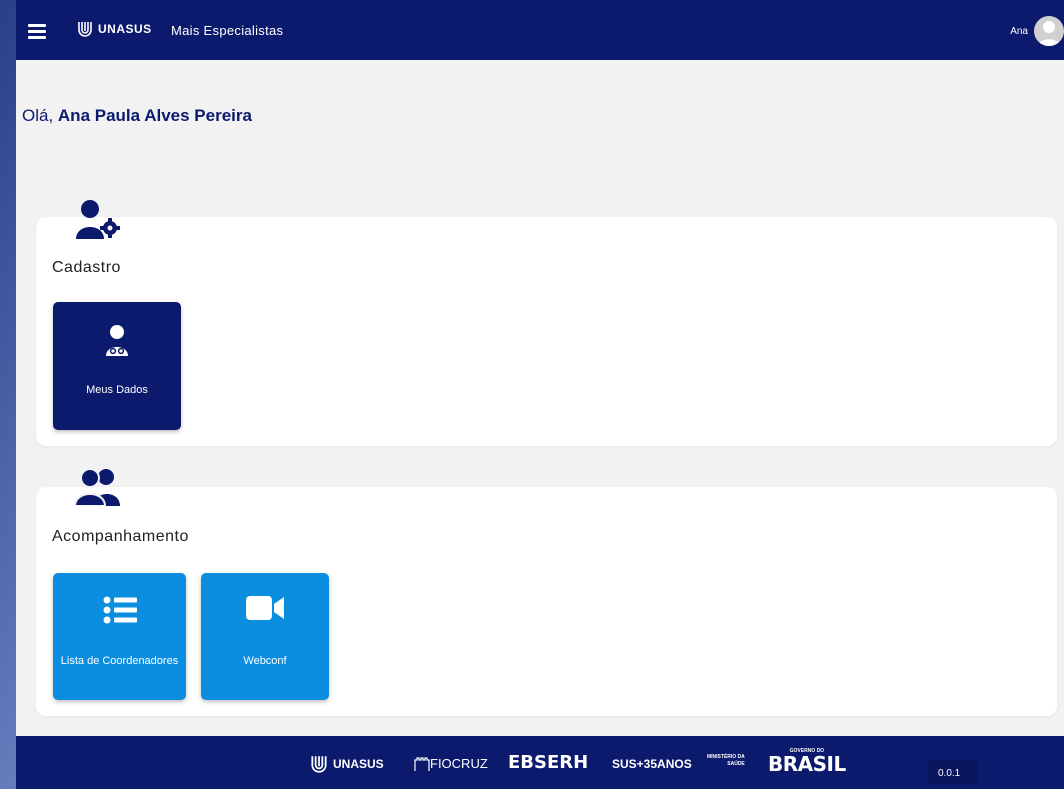 Image resolution: width=1064 pixels, height=789 pixels. I want to click on user-gear-icon, so click(98, 219).